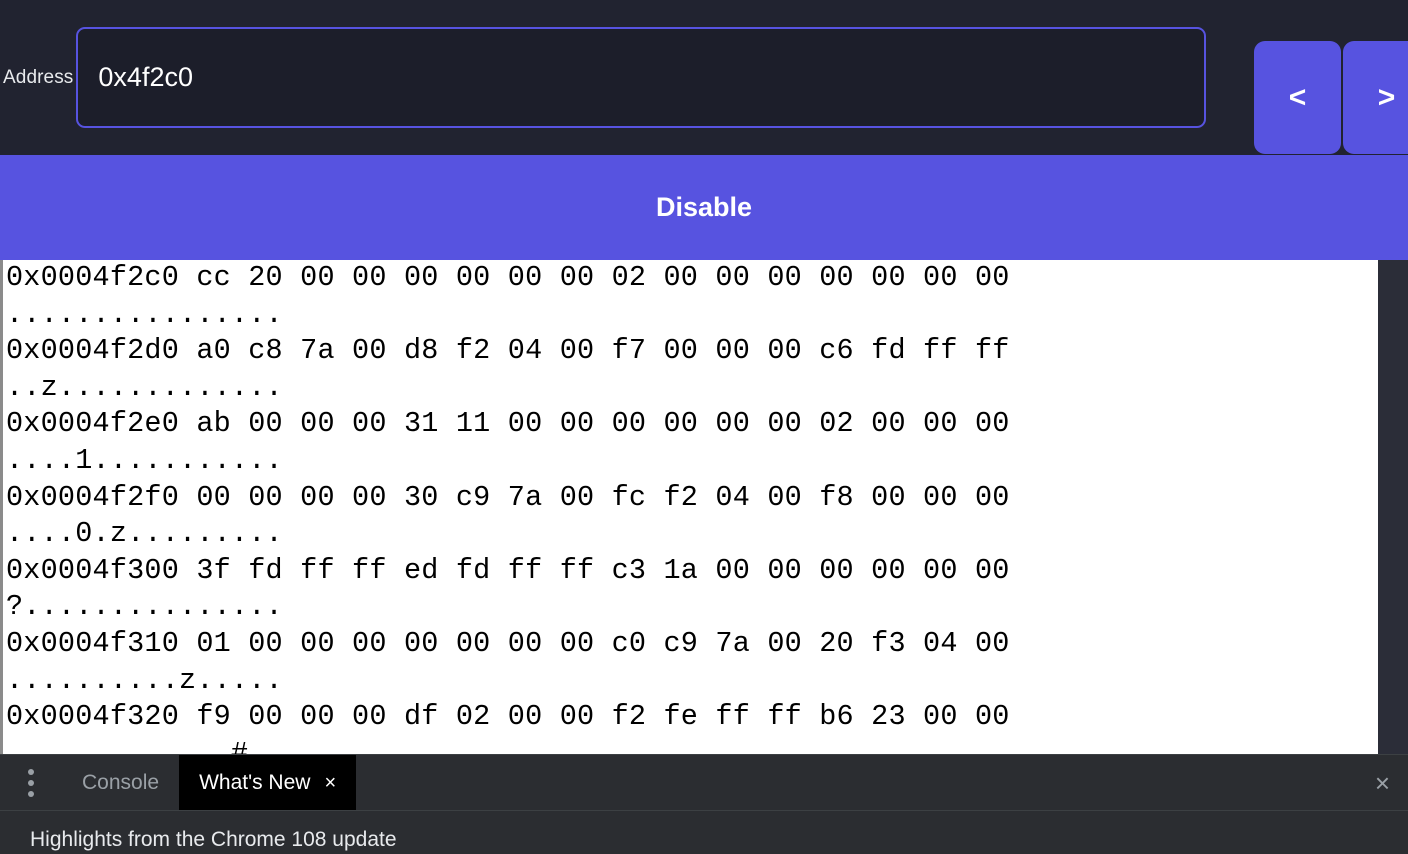 This screenshot has width=1408, height=854. What do you see at coordinates (1297, 97) in the screenshot?
I see `previous-page-button: <` at bounding box center [1297, 97].